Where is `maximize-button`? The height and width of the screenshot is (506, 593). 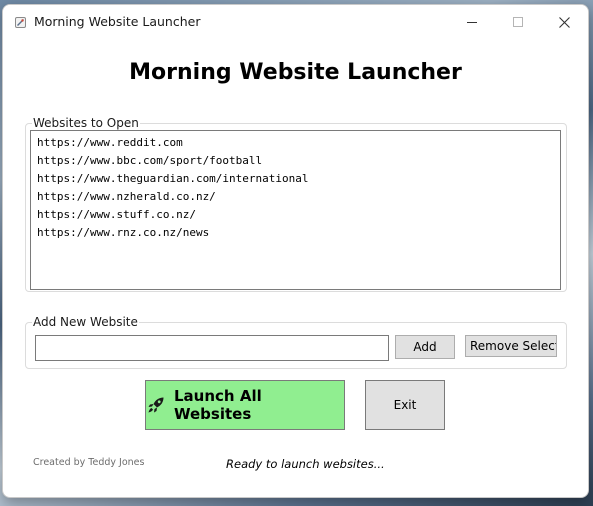
maximize-button is located at coordinates (518, 22).